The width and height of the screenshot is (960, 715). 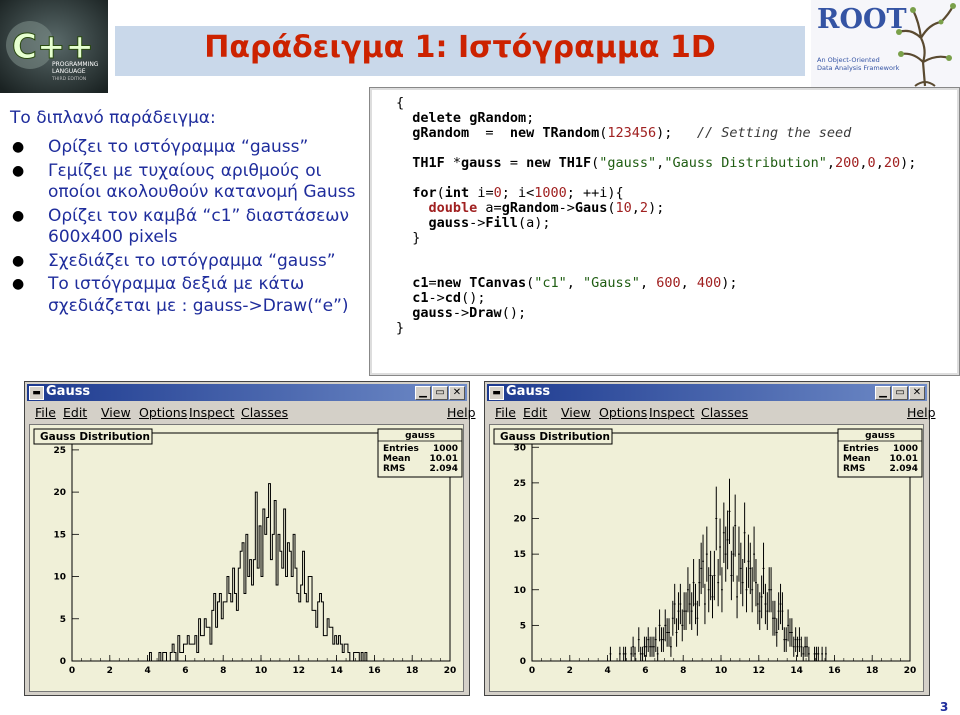 I want to click on bullet-item: ● Ορίζει το ιστόγραμμα “gauss”, so click(x=160, y=147).